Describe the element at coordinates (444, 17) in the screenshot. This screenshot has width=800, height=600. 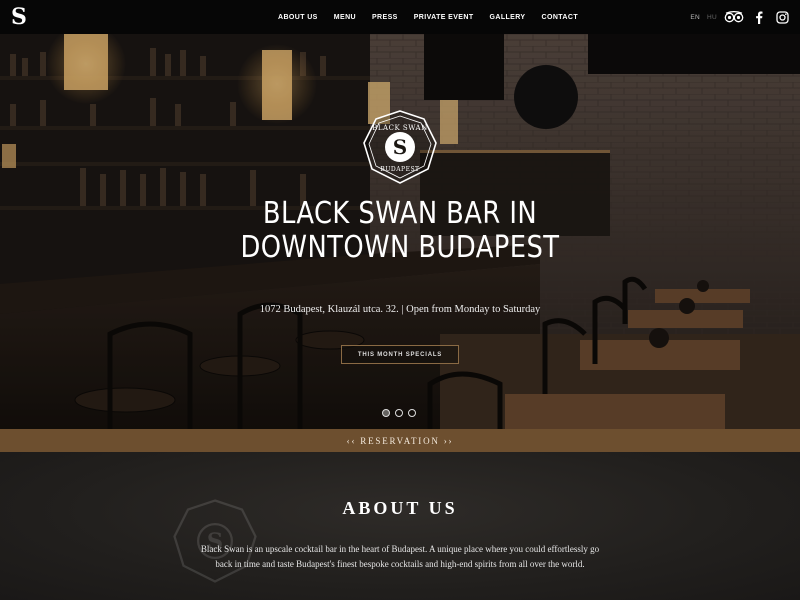
I see `nav-link-private-event: PRIVATE EVENT` at that location.